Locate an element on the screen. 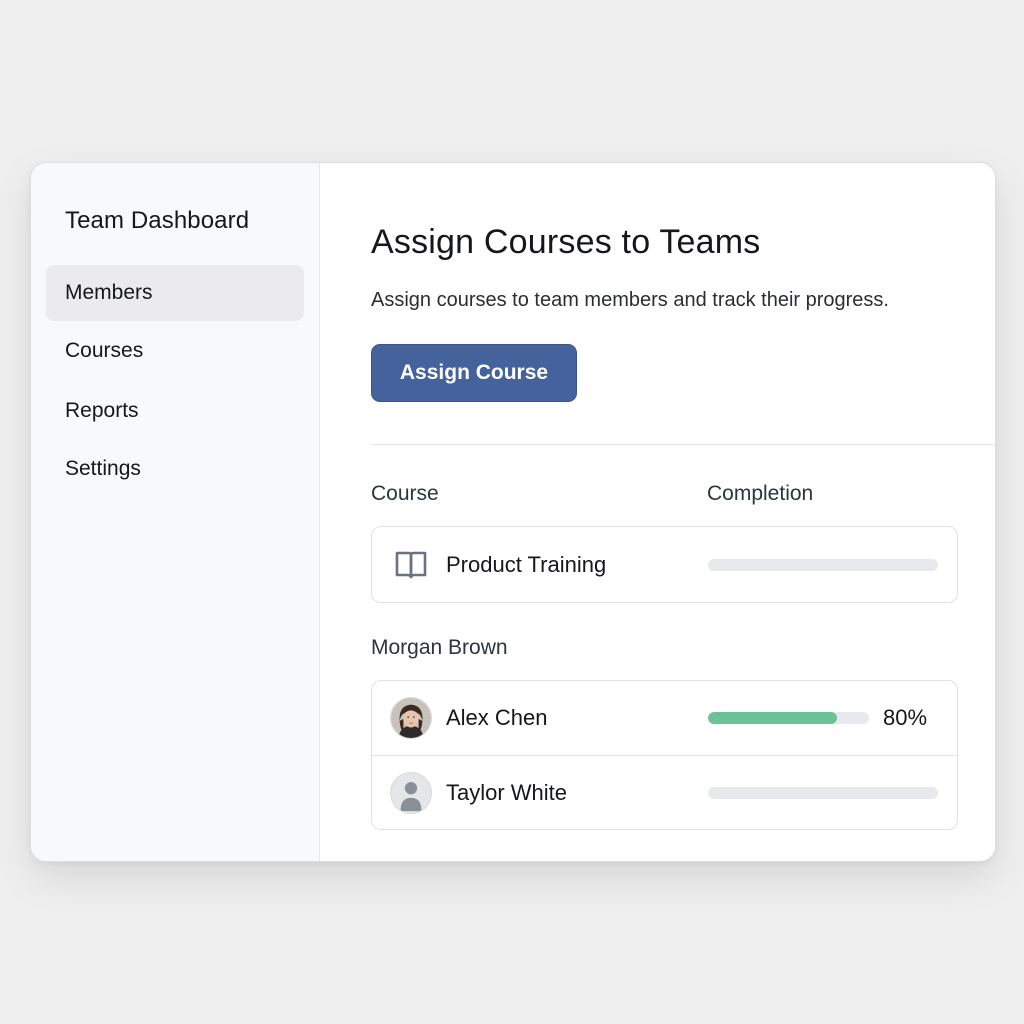  sidebar-item-label: Settings is located at coordinates (103, 468).